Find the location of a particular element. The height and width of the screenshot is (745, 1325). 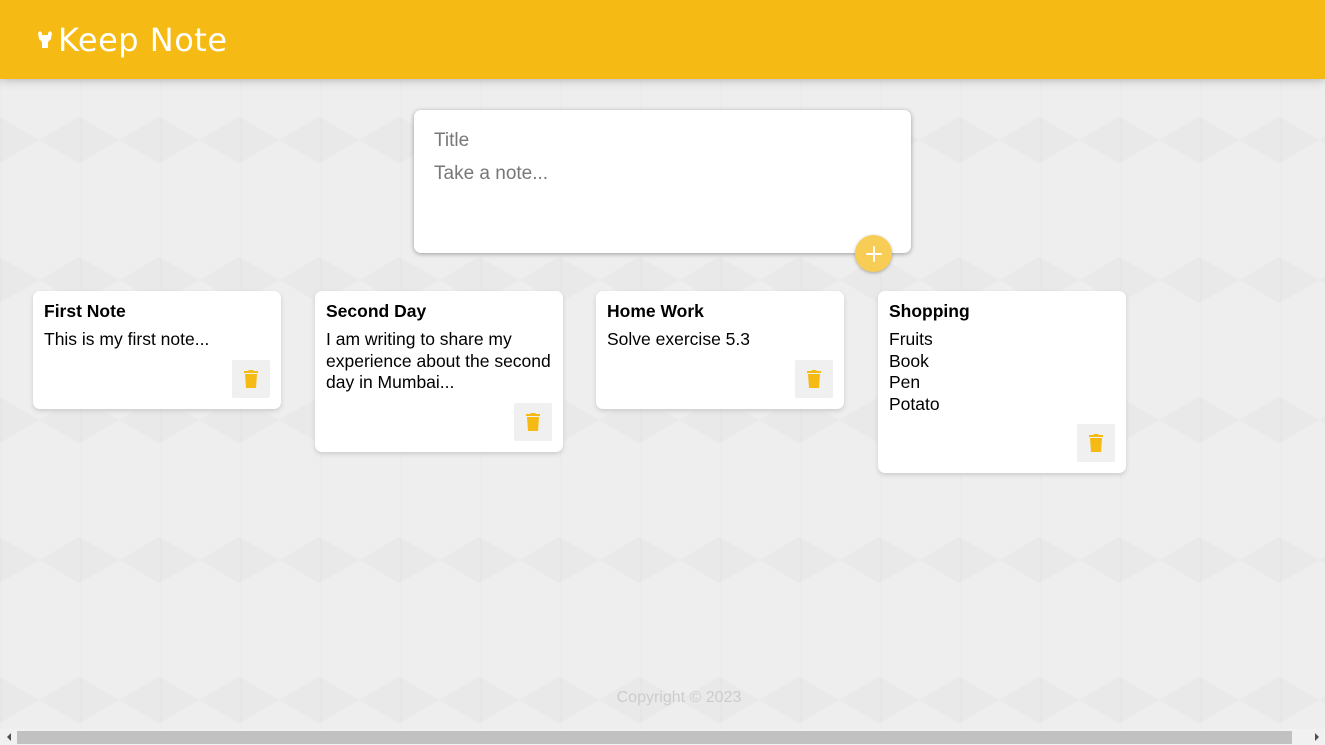

horizontal-scrollbar is located at coordinates (662, 737).